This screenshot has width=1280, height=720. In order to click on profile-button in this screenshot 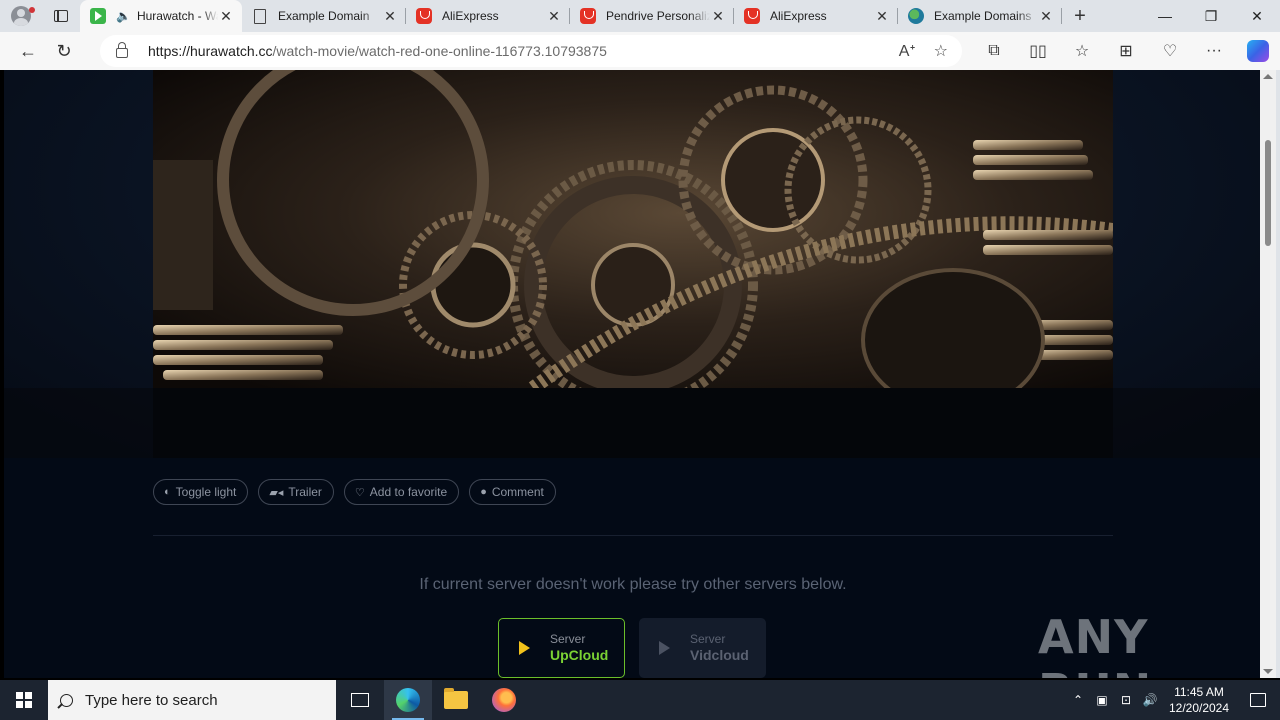, I will do `click(21, 16)`.